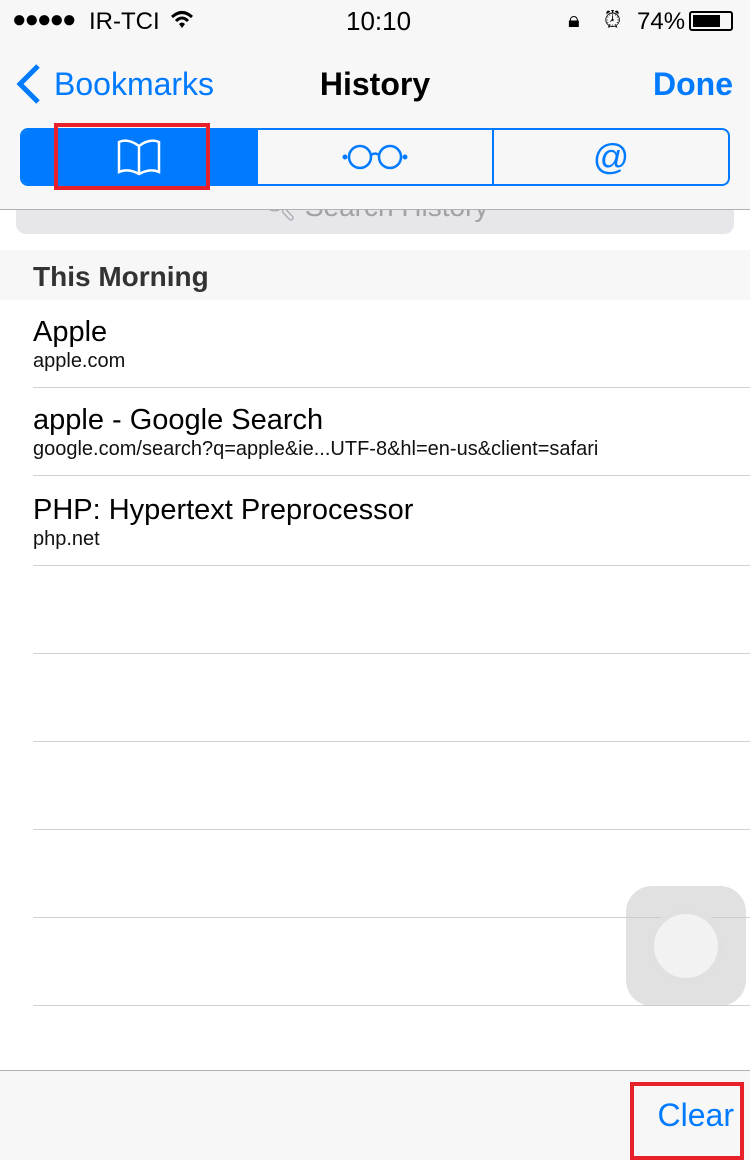 The height and width of the screenshot is (1160, 750). I want to click on assistive-touch-button, so click(686, 946).